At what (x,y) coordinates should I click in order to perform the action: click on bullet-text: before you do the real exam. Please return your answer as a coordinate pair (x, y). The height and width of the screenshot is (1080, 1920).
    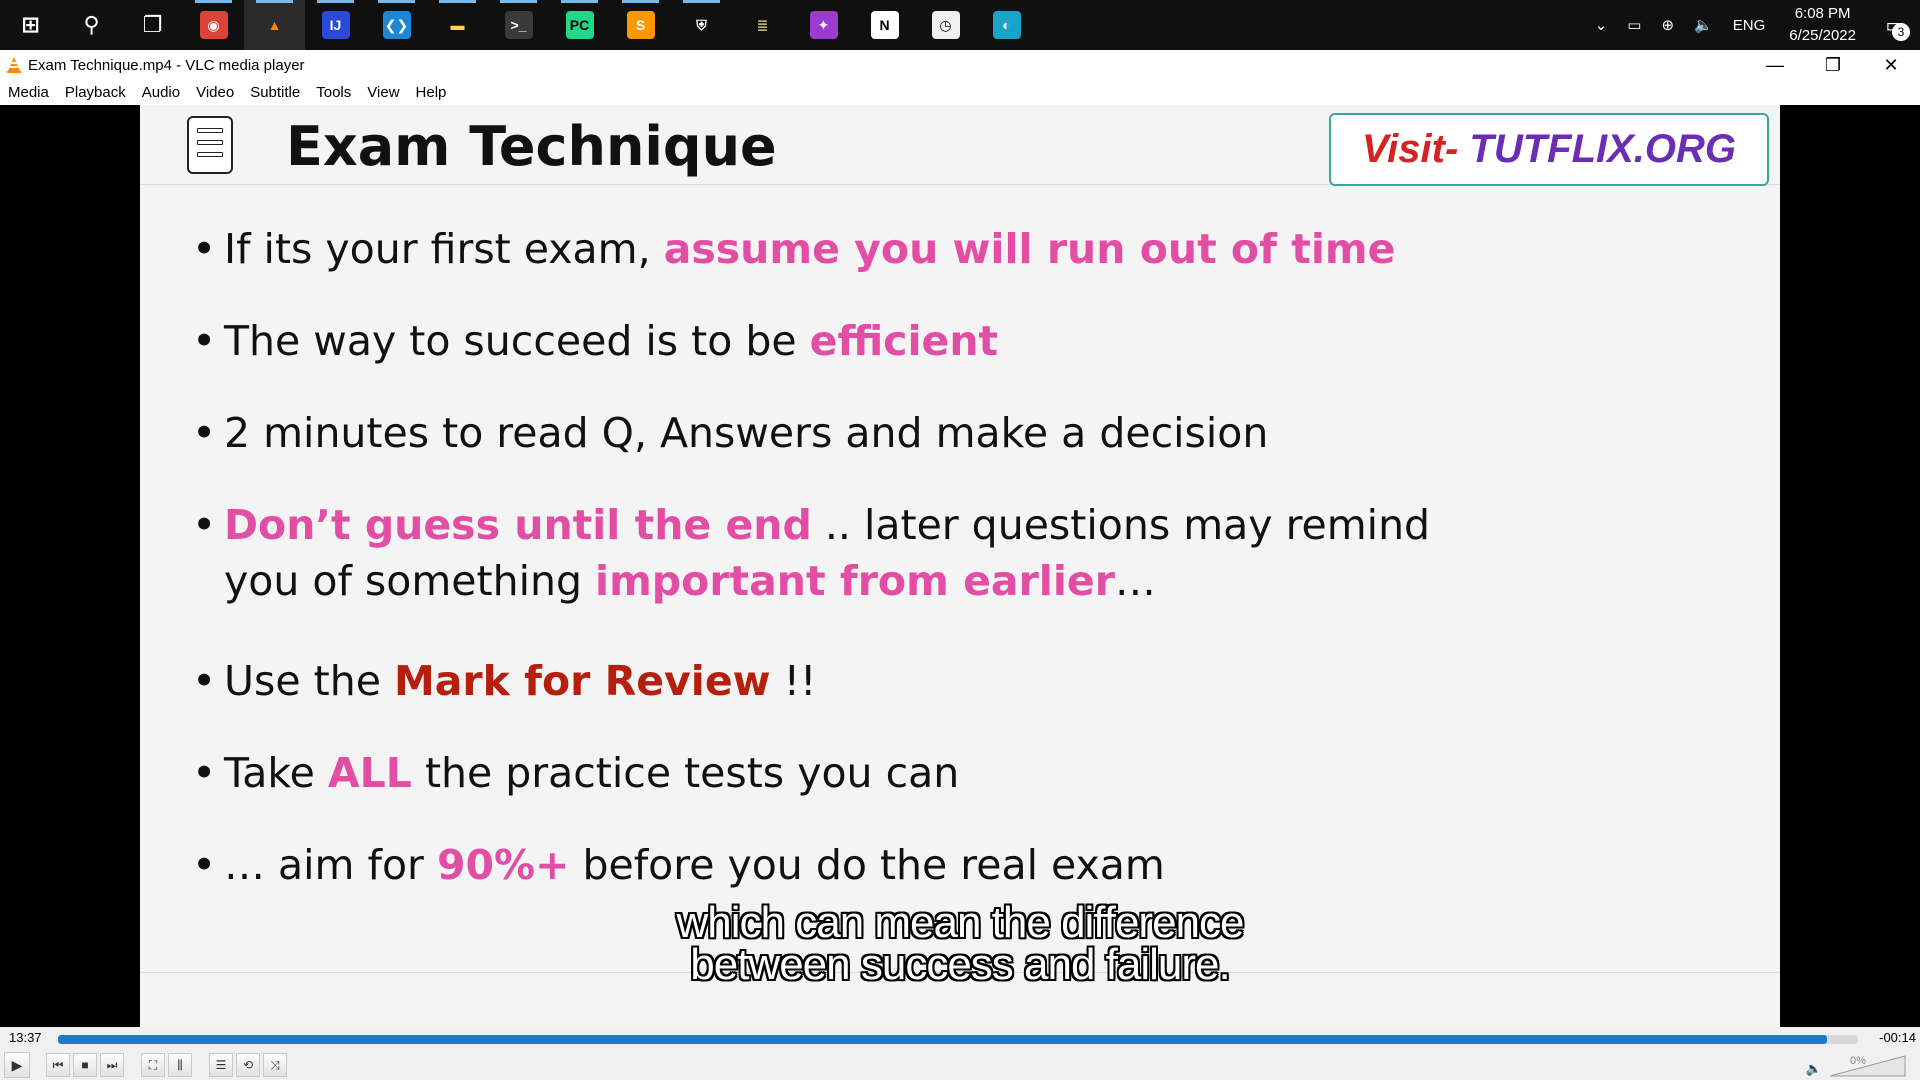
    Looking at the image, I should click on (867, 865).